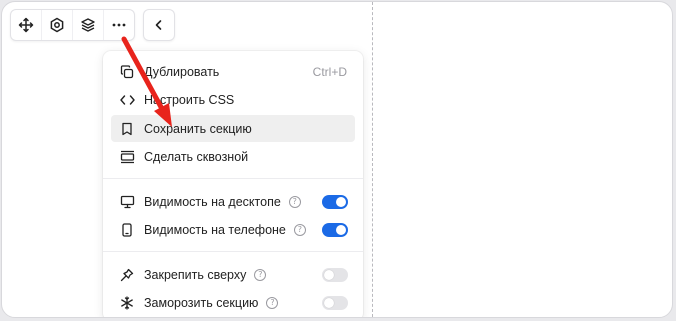  I want to click on menu-item-make-global: Сделать сквозной, so click(233, 156).